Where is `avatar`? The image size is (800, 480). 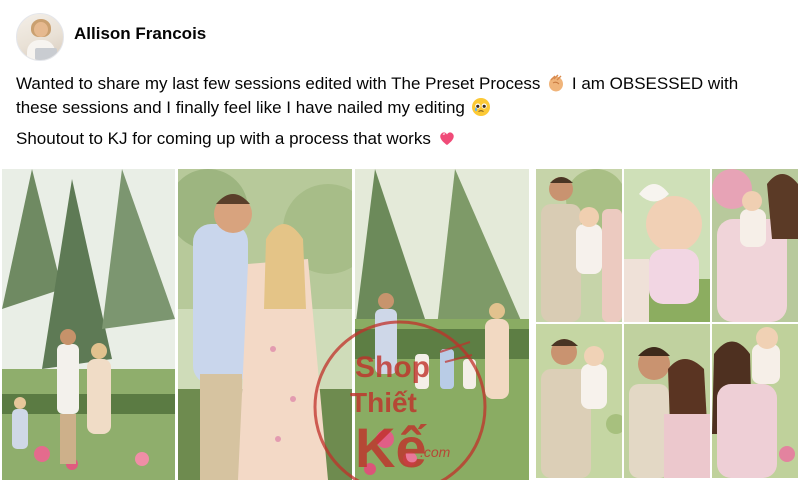
avatar is located at coordinates (40, 37).